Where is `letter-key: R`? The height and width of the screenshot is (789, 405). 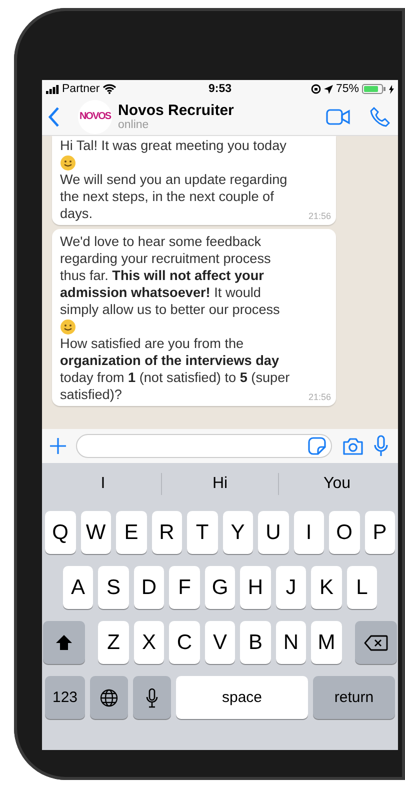 letter-key: R is located at coordinates (167, 532).